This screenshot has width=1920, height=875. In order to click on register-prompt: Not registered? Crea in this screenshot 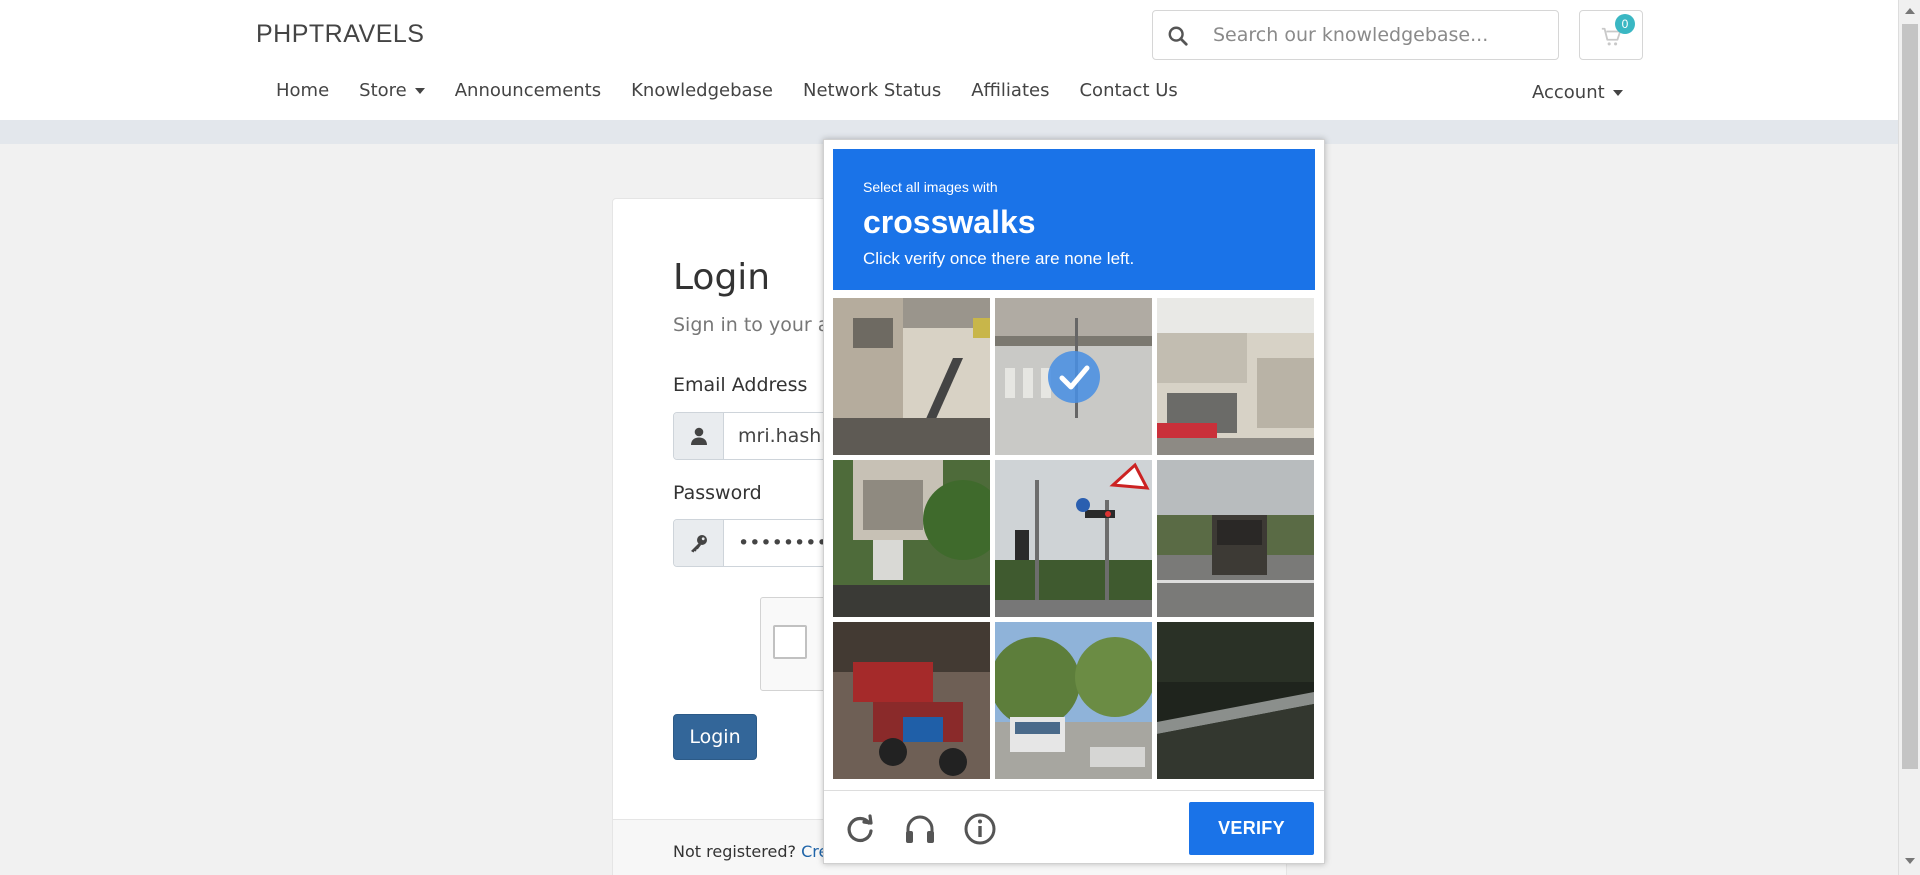, I will do `click(755, 851)`.